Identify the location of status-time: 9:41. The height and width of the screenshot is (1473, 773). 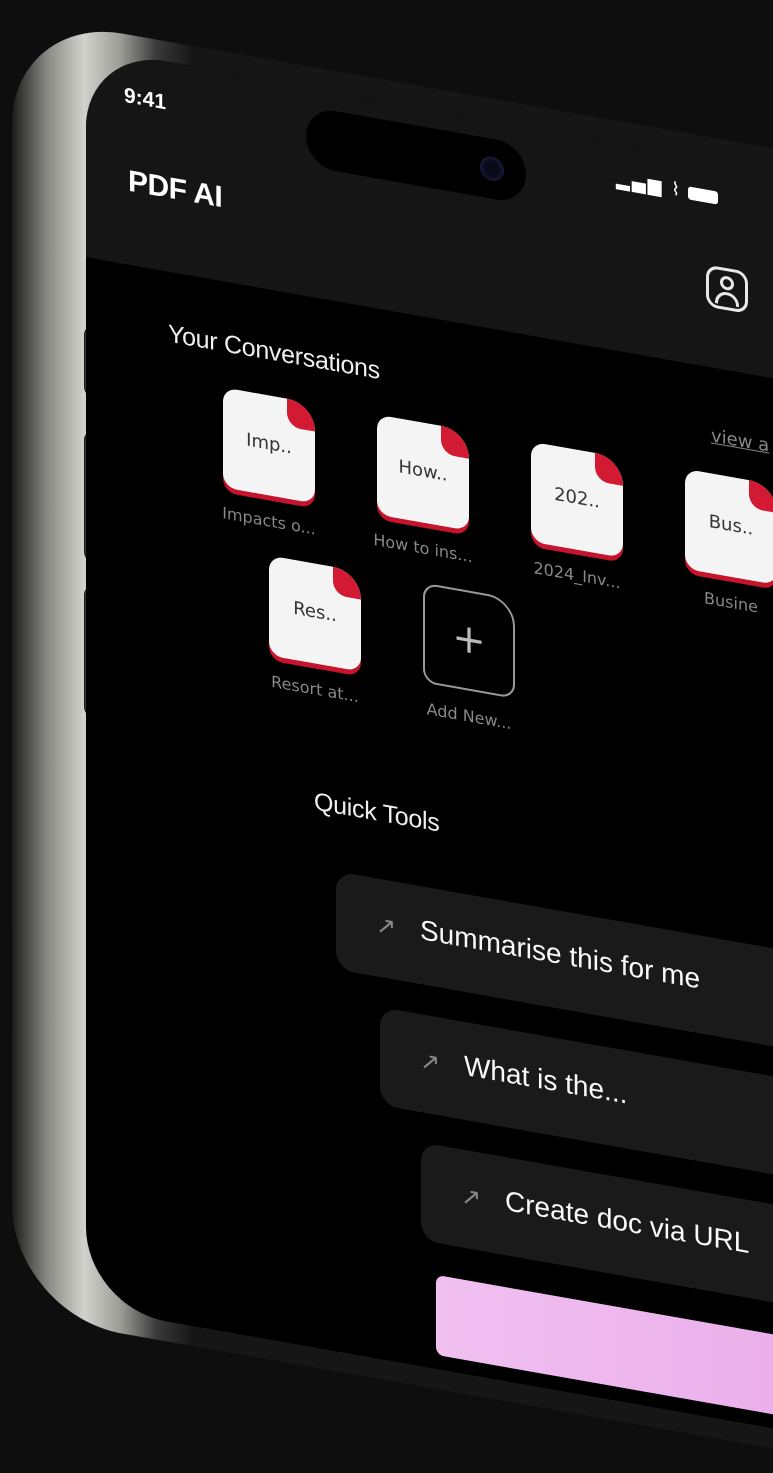
(145, 99).